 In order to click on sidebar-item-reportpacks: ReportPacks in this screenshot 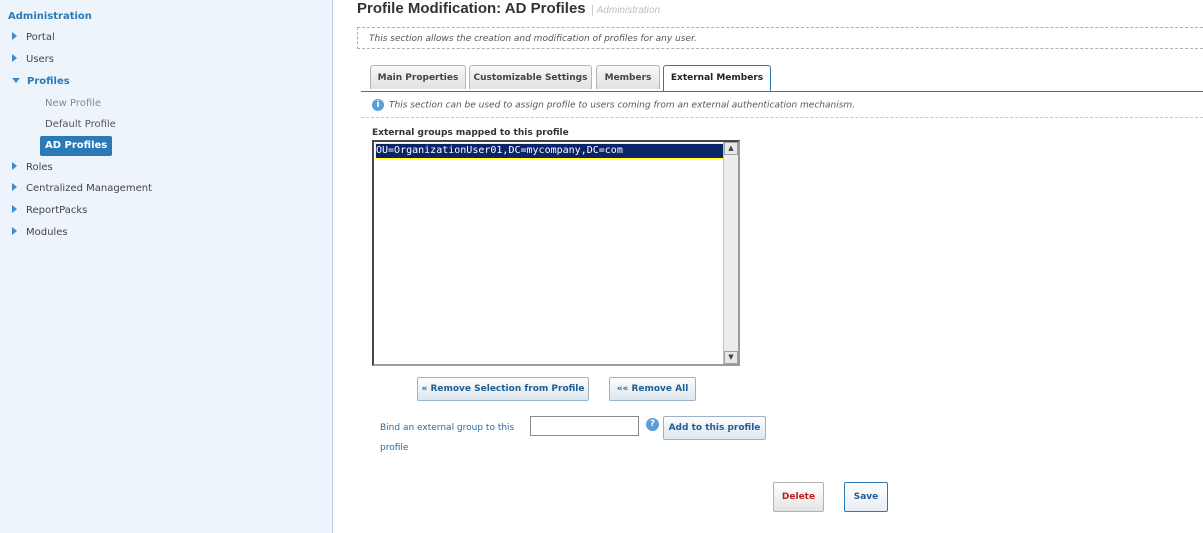, I will do `click(49, 211)`.